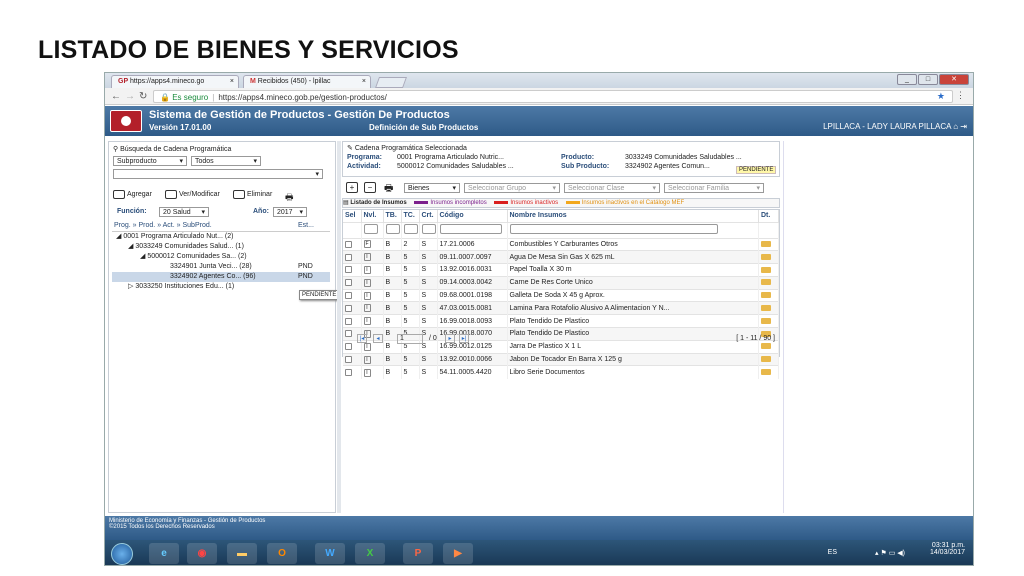 Image resolution: width=1024 pixels, height=576 pixels. What do you see at coordinates (221, 237) in the screenshot?
I see `tree-node: ◢ 0001 Programa Articulado Nut... (2)` at bounding box center [221, 237].